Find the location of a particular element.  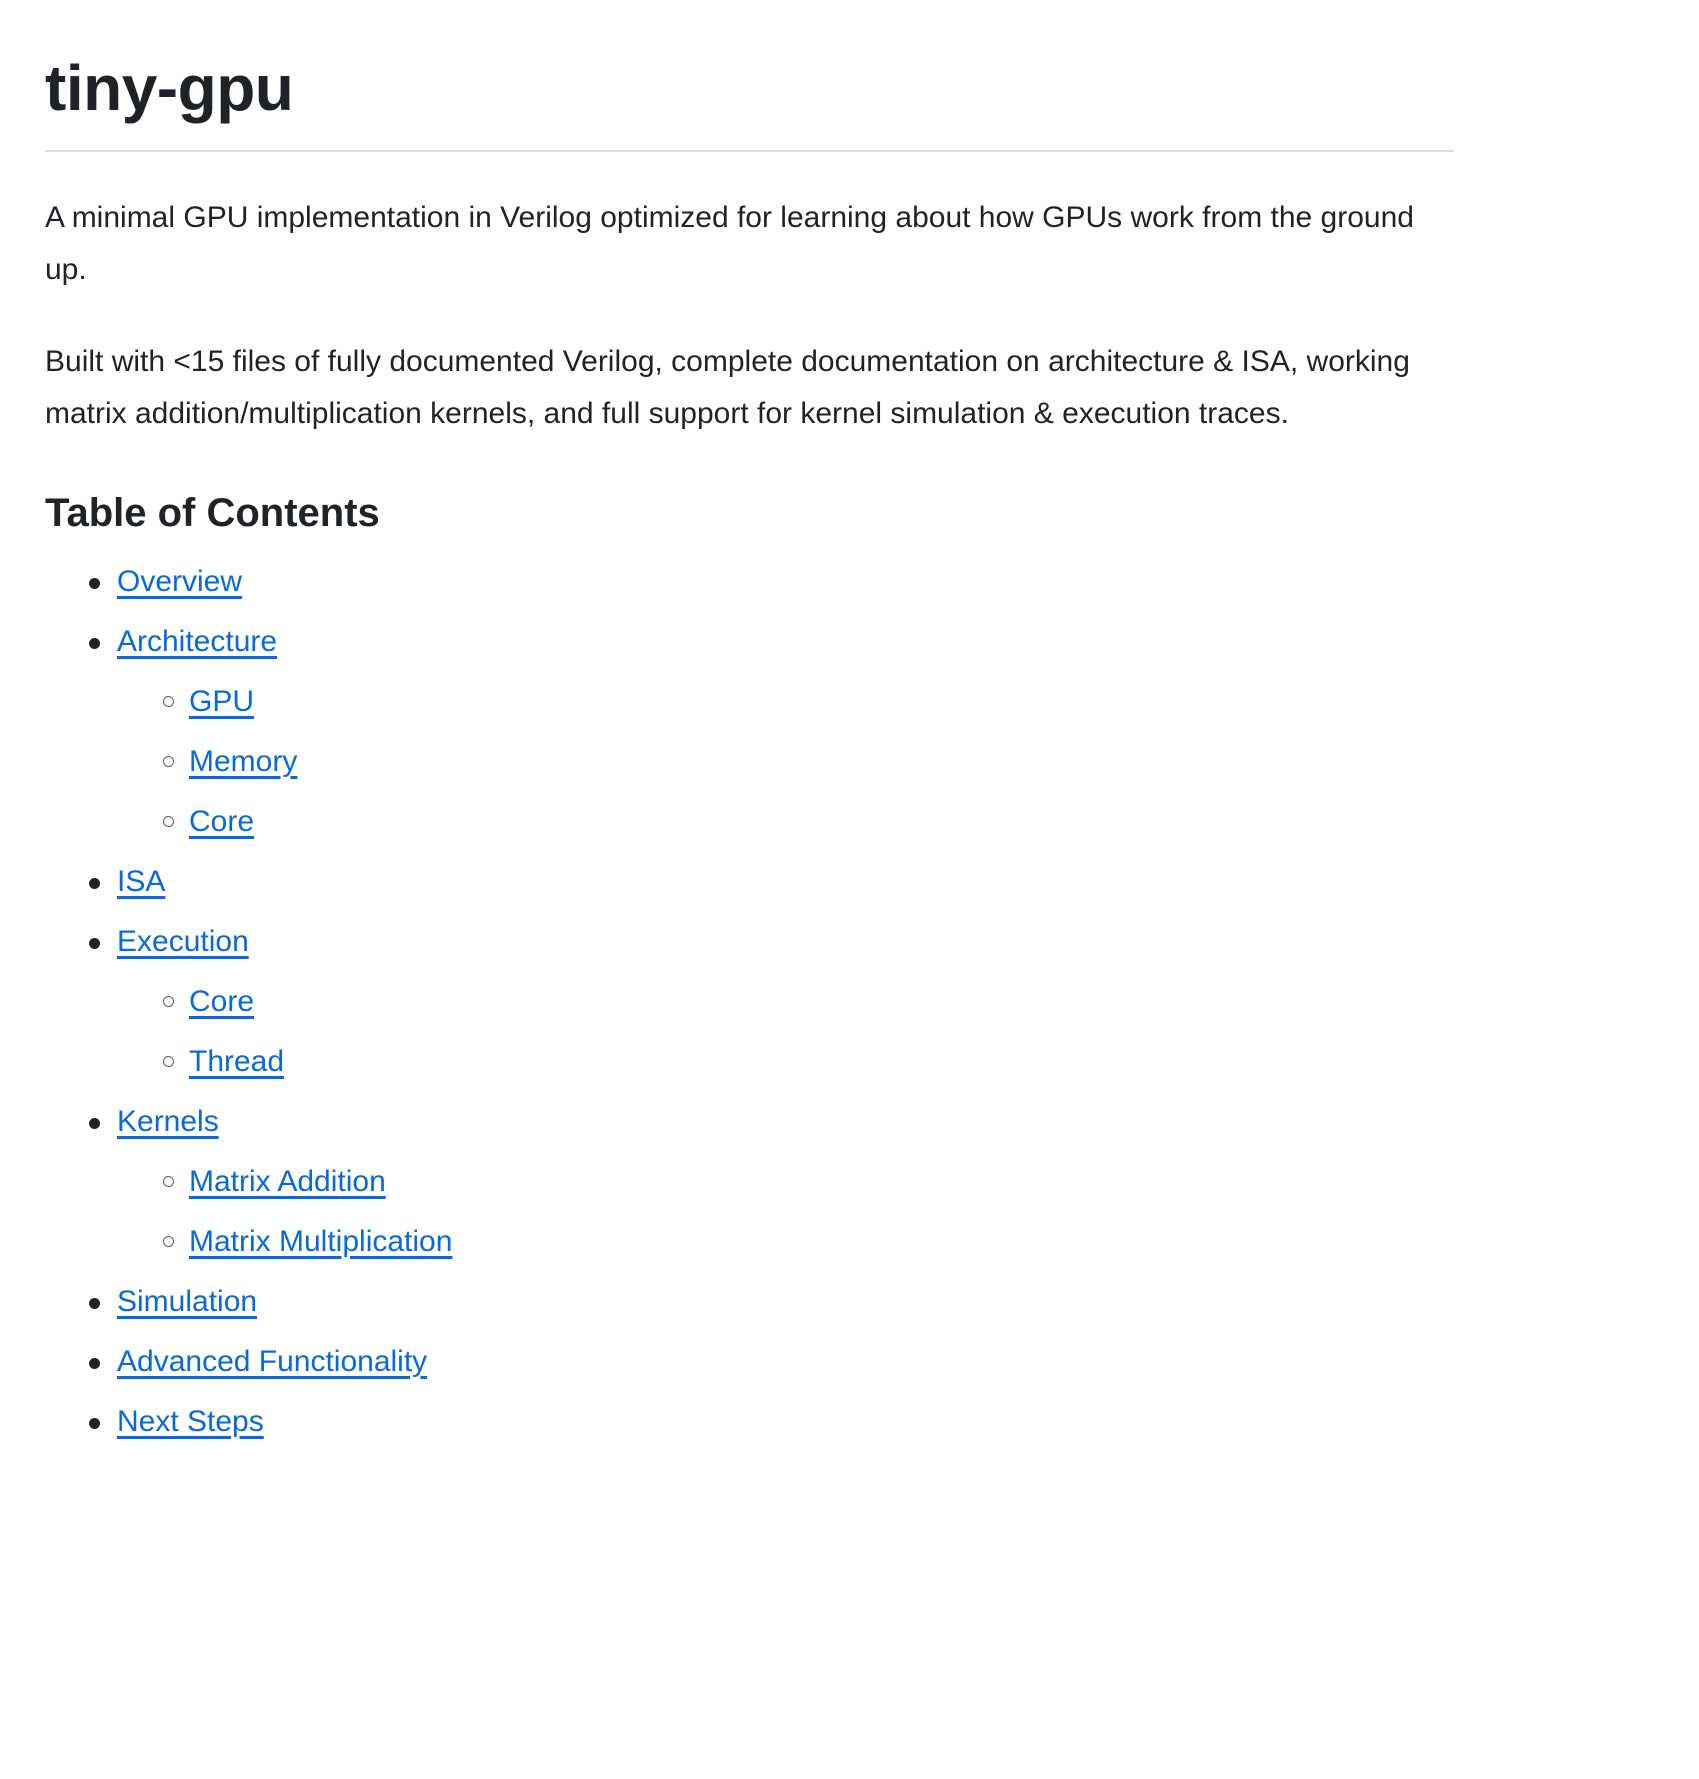

toc-link-thread: Thread is located at coordinates (236, 1061).